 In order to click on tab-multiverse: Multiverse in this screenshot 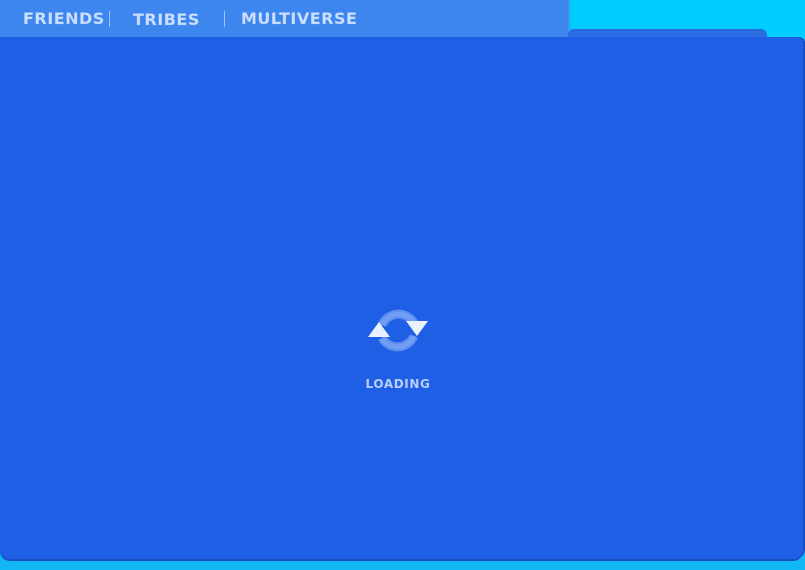, I will do `click(299, 18)`.